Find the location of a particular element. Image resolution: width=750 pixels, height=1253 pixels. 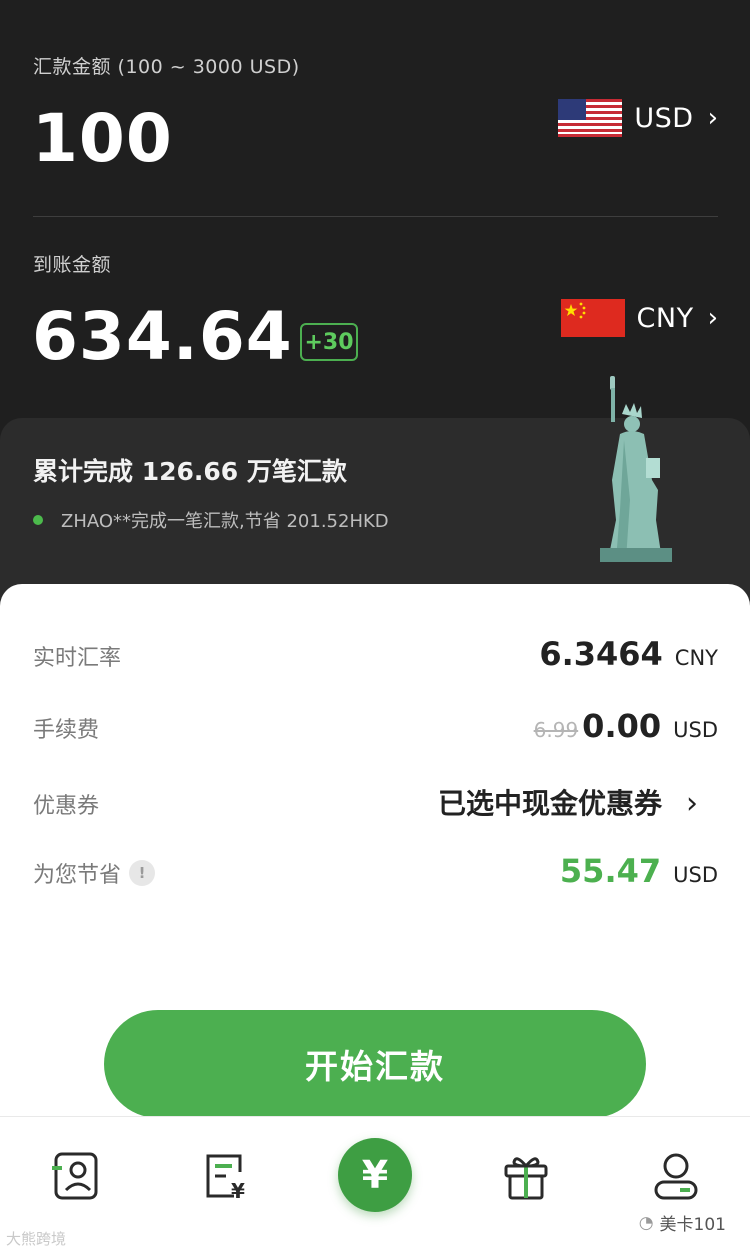

fee-label: 手续费 is located at coordinates (66, 730).